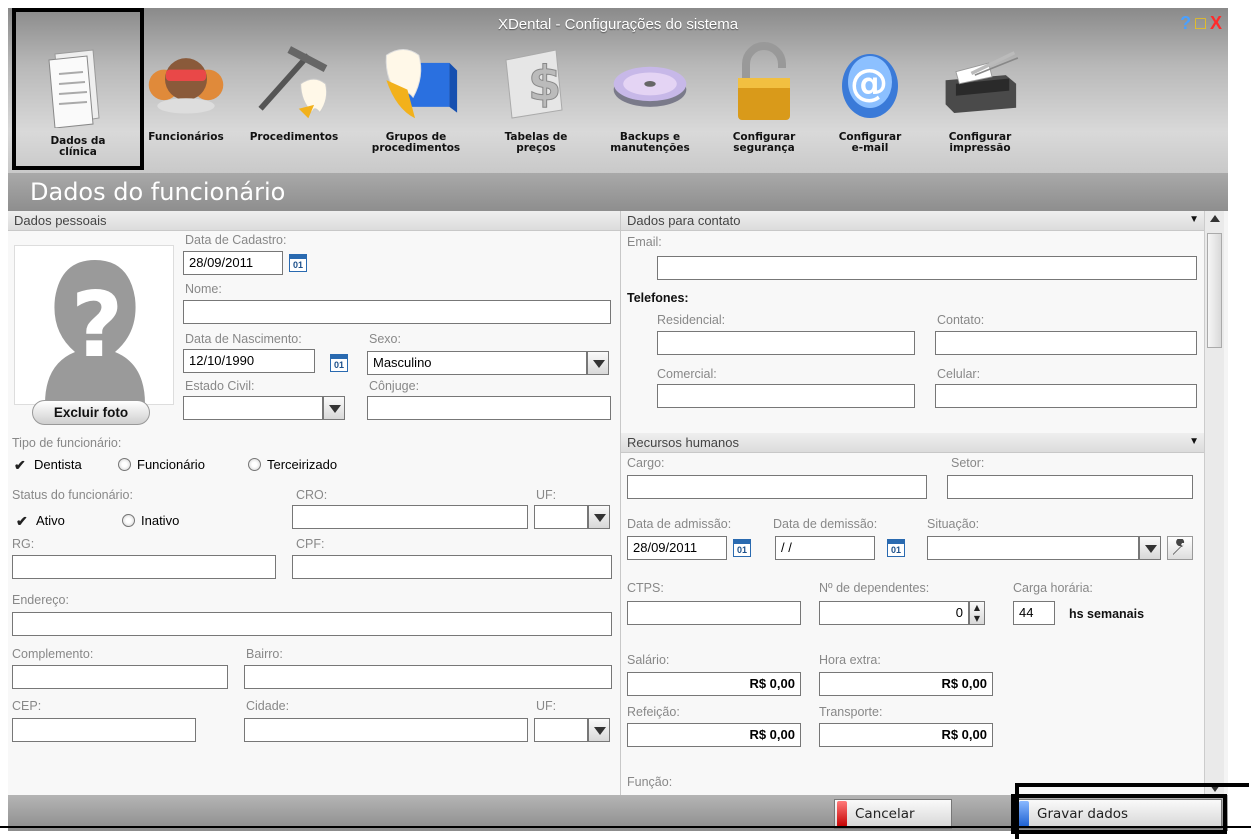 The image size is (1251, 839). What do you see at coordinates (104, 730) in the screenshot?
I see `cep-field` at bounding box center [104, 730].